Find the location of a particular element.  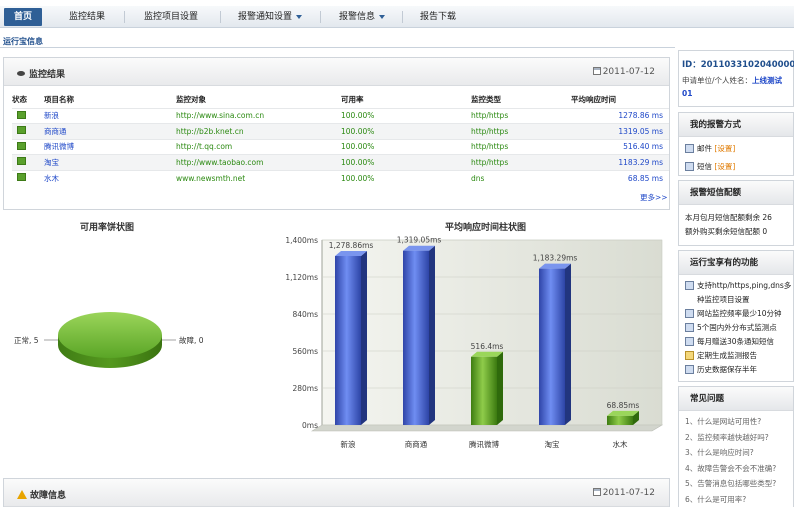

faq-link: 4、故障告警会不会不准确? is located at coordinates (736, 469).